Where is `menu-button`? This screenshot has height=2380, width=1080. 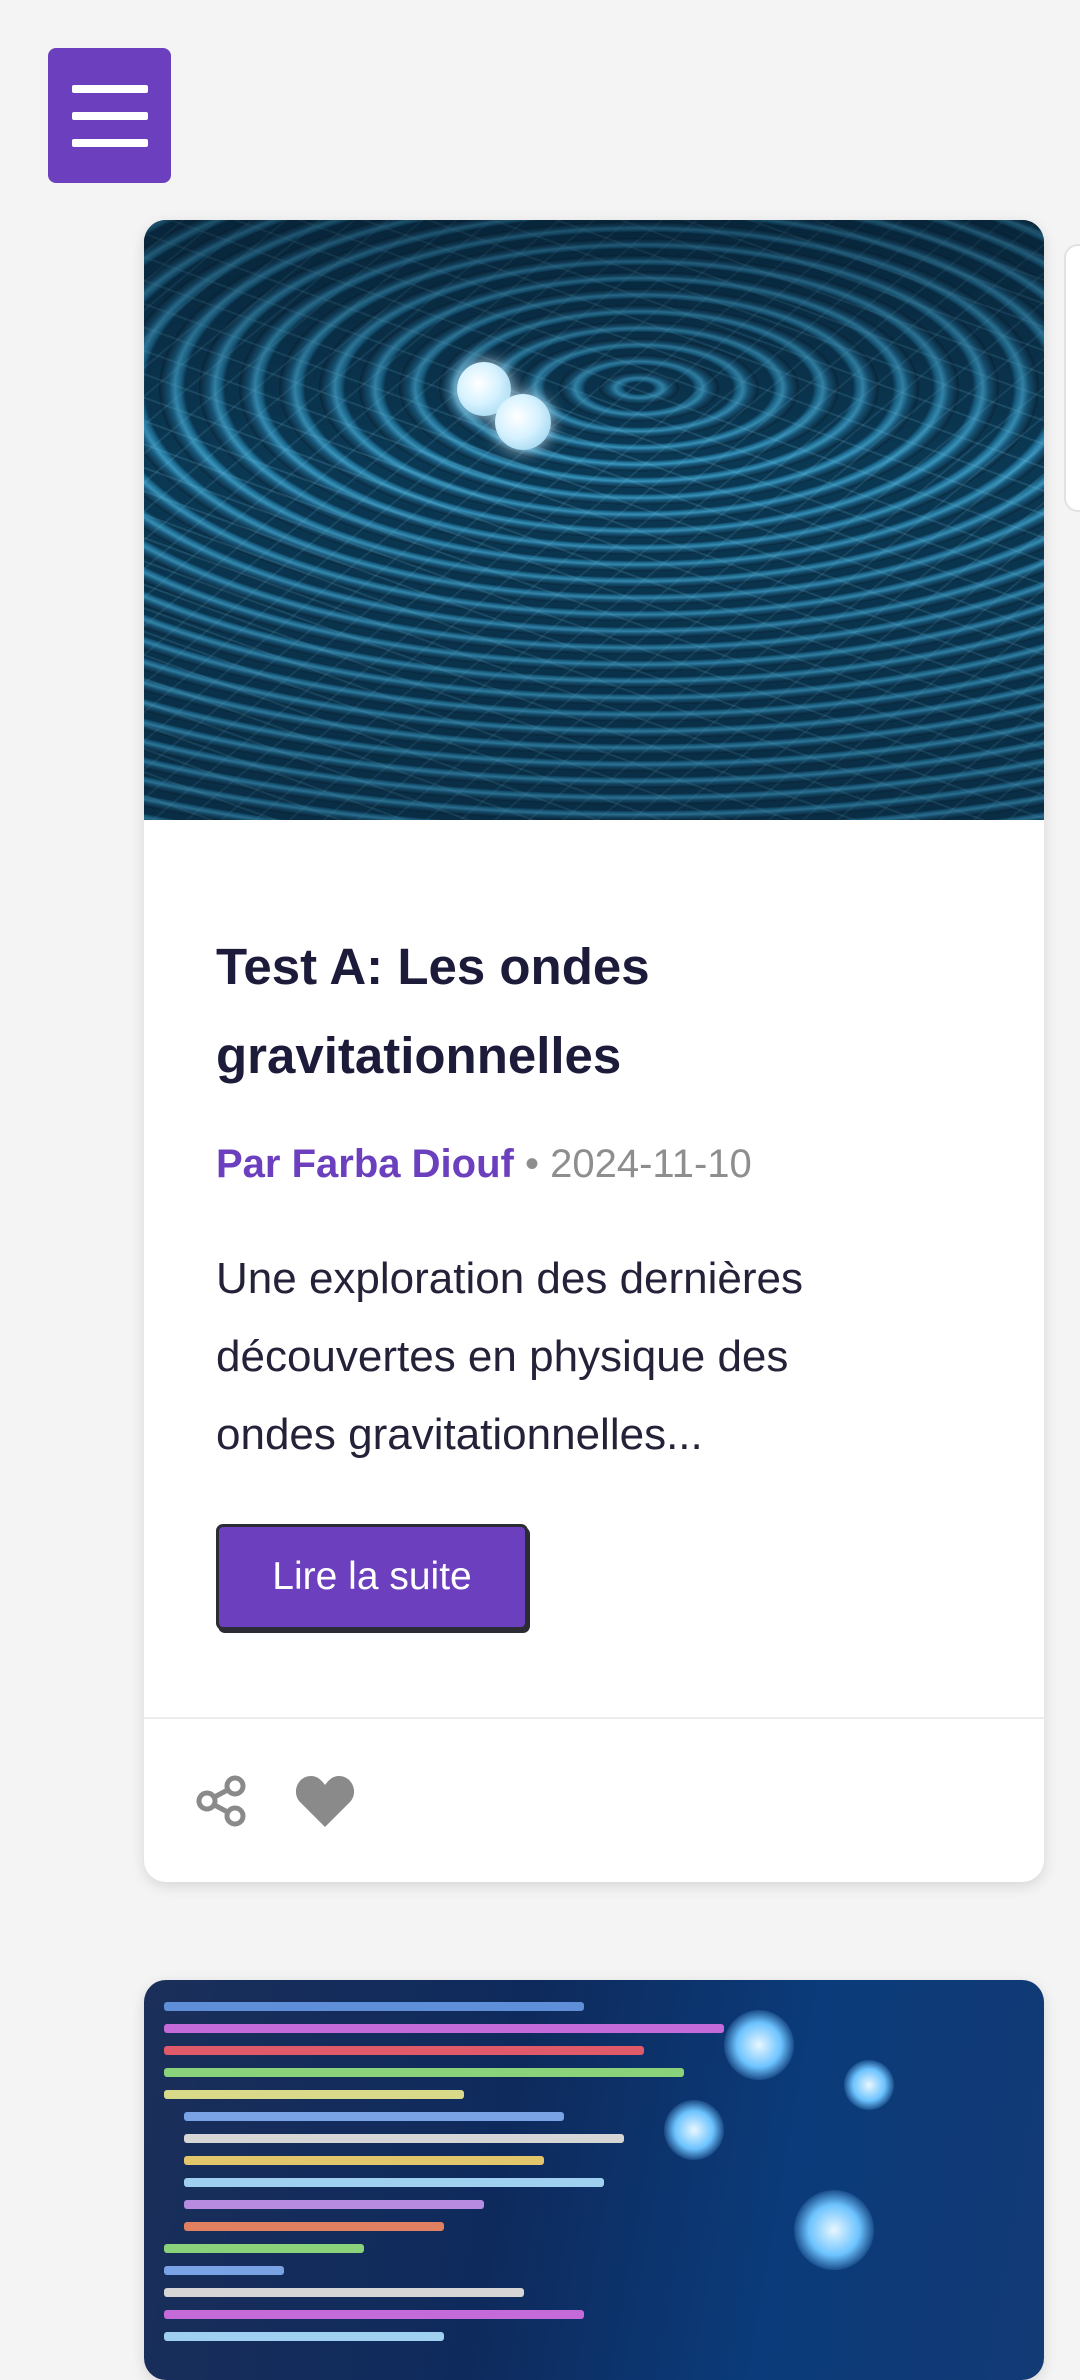 menu-button is located at coordinates (109, 115).